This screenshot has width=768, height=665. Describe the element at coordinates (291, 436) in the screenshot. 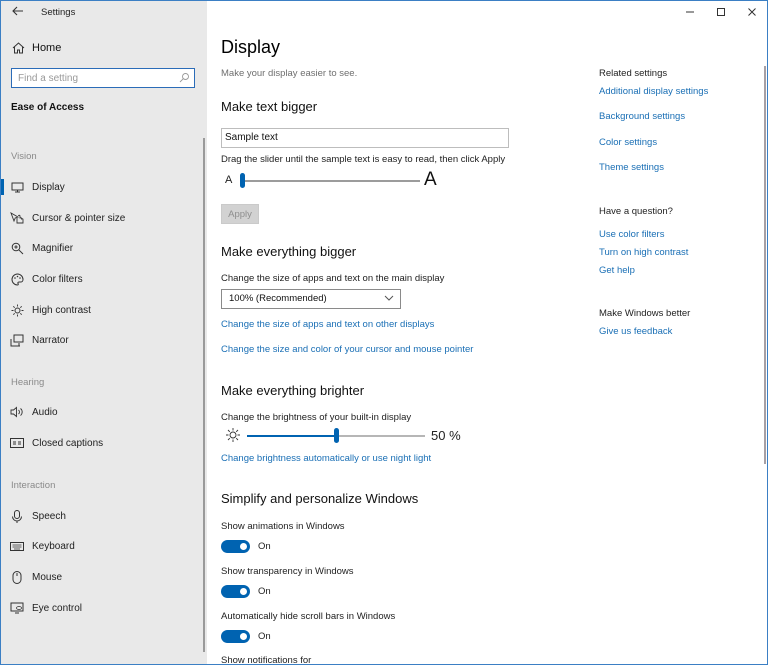

I see `brightness-slider-fill` at that location.